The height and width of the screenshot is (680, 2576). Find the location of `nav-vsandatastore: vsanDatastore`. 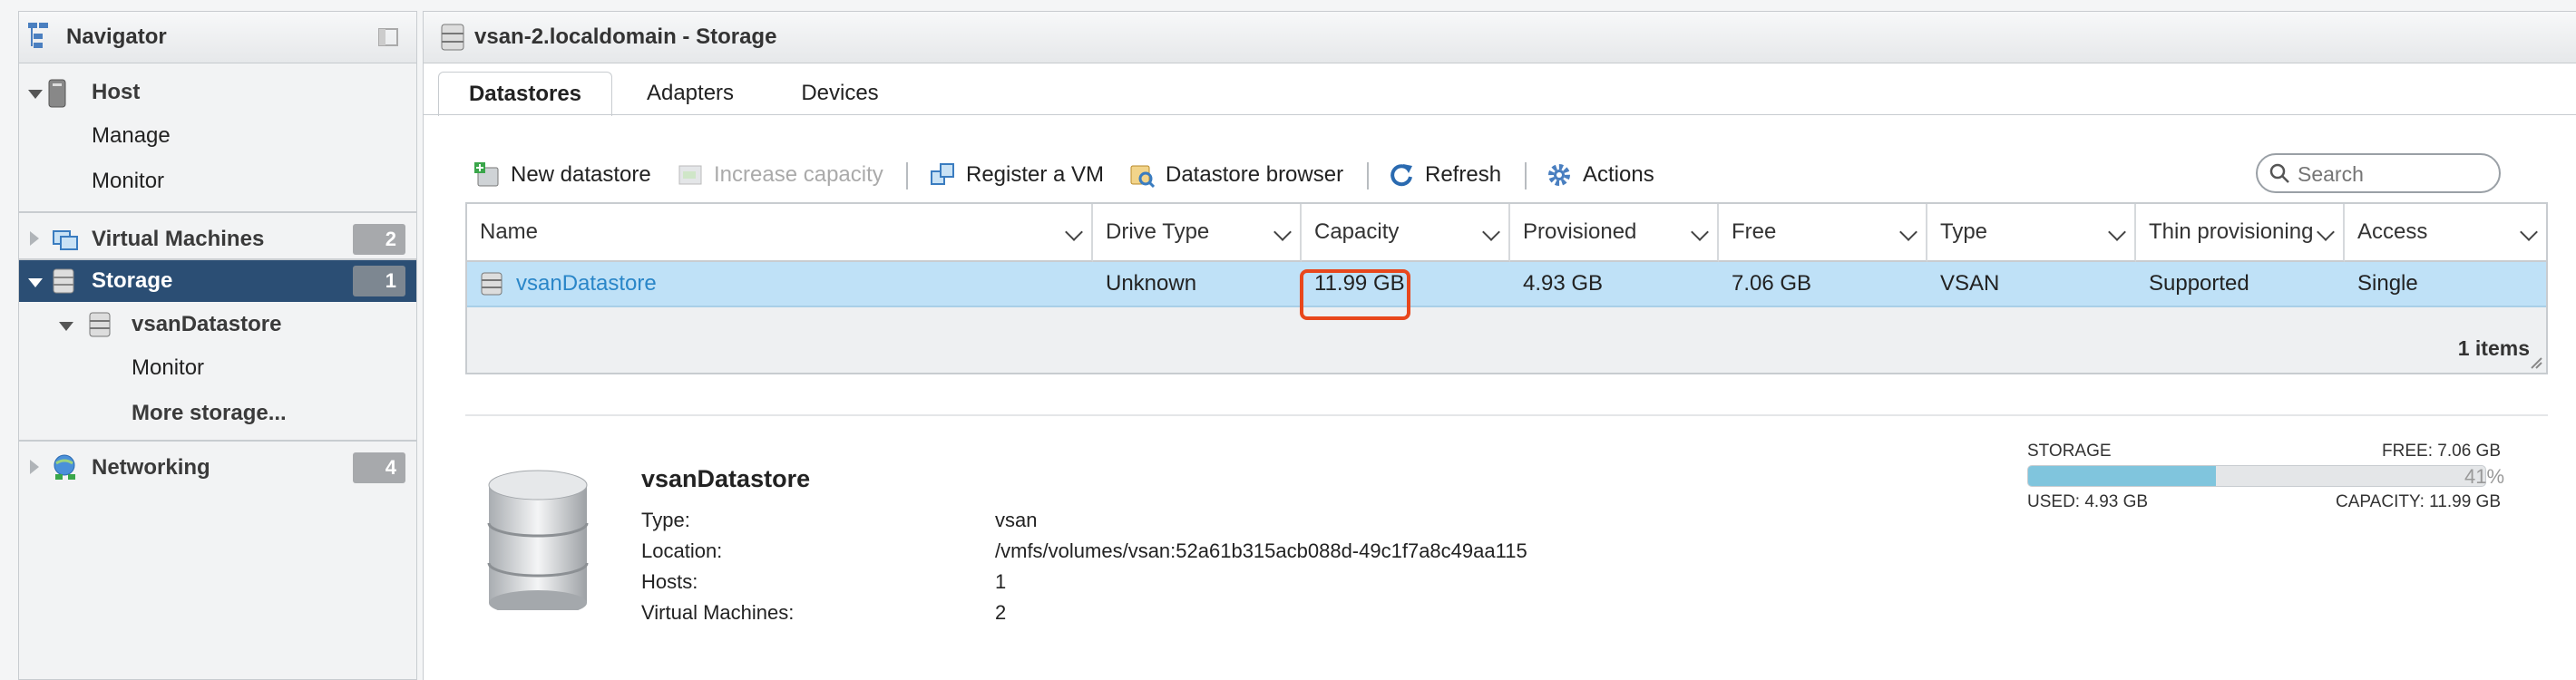

nav-vsandatastore: vsanDatastore is located at coordinates (217, 324).